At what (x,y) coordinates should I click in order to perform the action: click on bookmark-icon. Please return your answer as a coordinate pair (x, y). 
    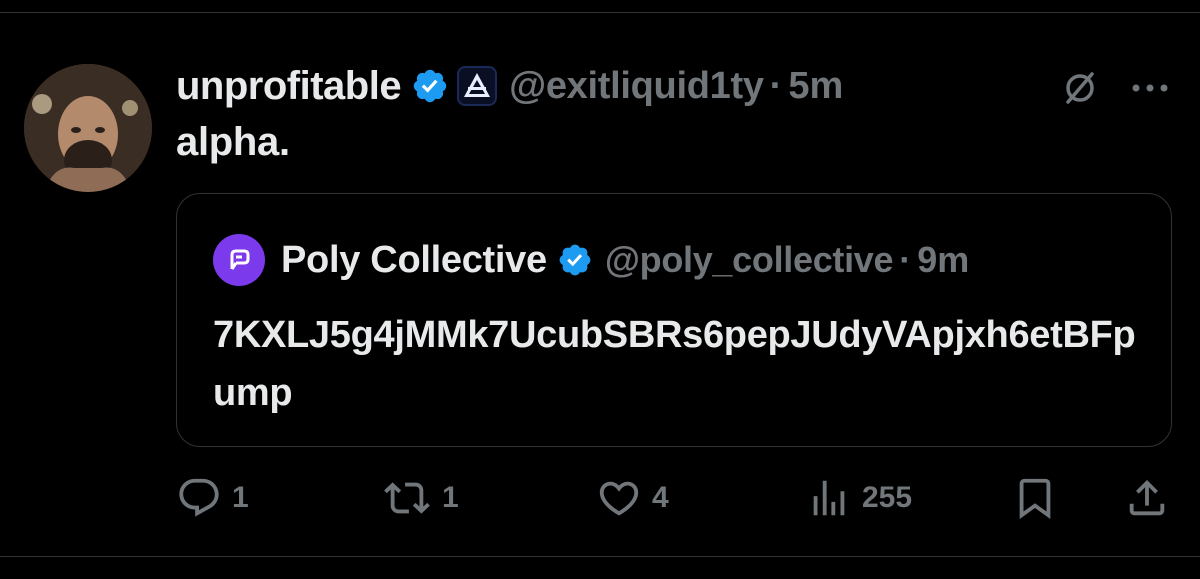
    Looking at the image, I should click on (1035, 498).